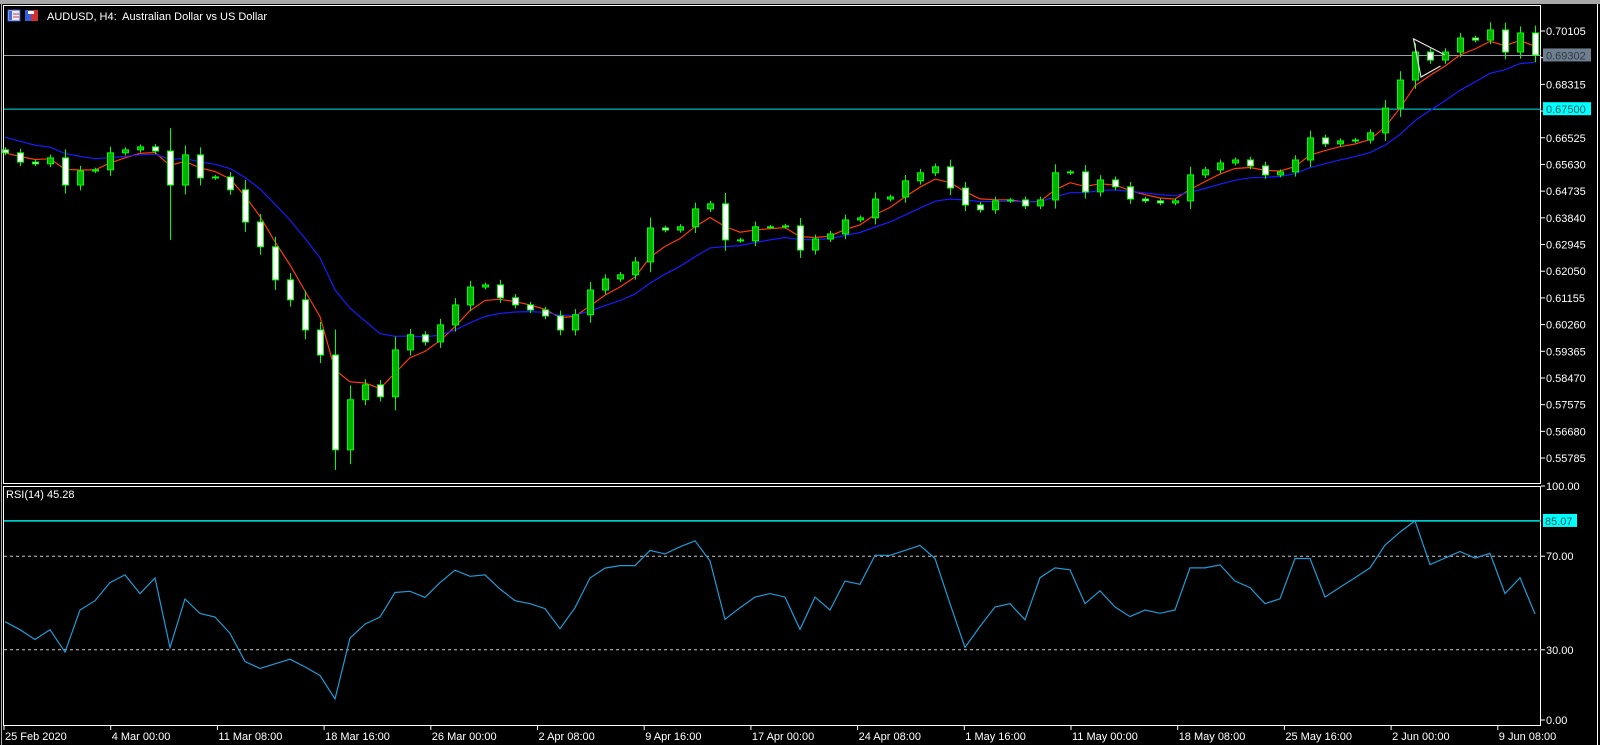 The height and width of the screenshot is (745, 1600). Describe the element at coordinates (1559, 522) in the screenshot. I see `rsi-level-badge-label: 85.07` at that location.